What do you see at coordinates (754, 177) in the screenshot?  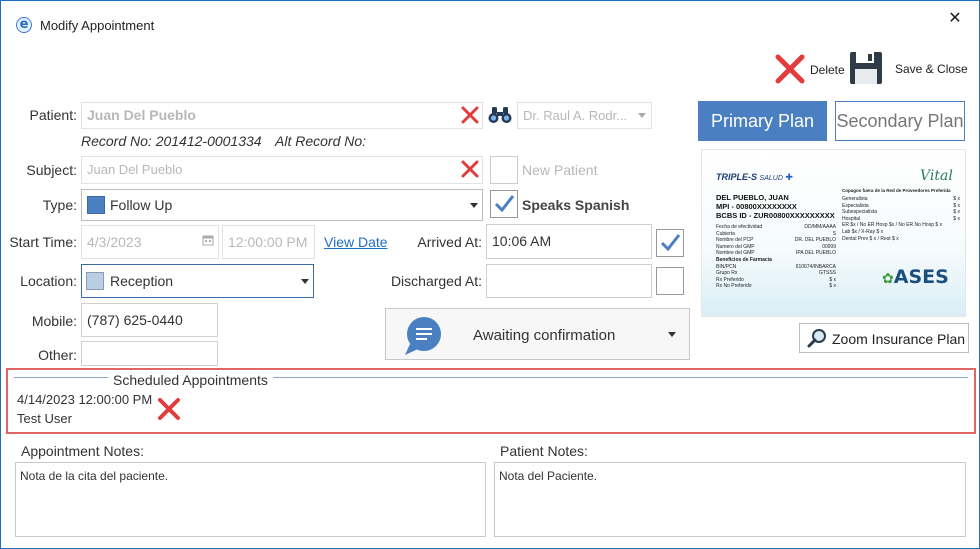 I see `insurance-brand-logo: TRIPLE-S SALUD ✚` at bounding box center [754, 177].